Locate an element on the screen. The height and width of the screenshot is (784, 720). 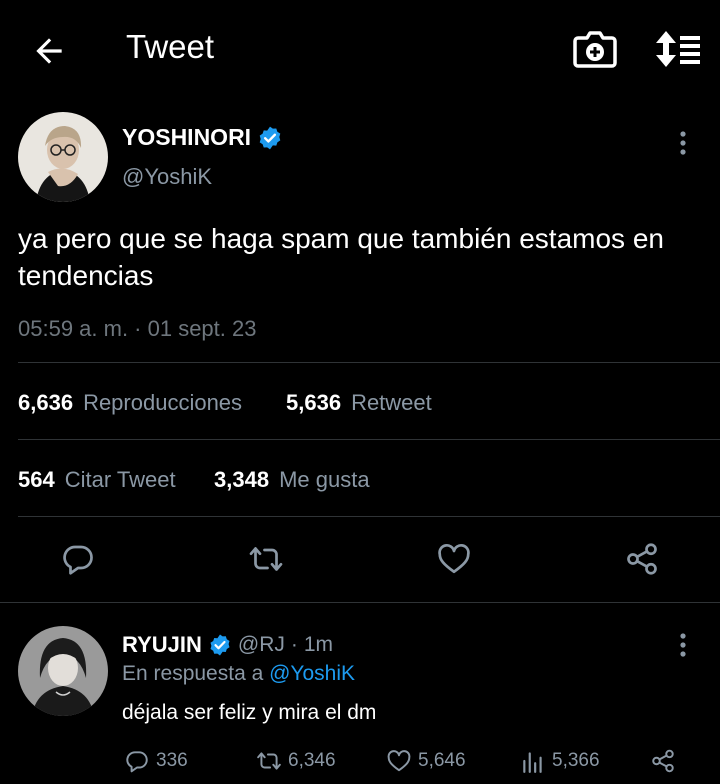
stat-label: Citar Tweet is located at coordinates (120, 479).